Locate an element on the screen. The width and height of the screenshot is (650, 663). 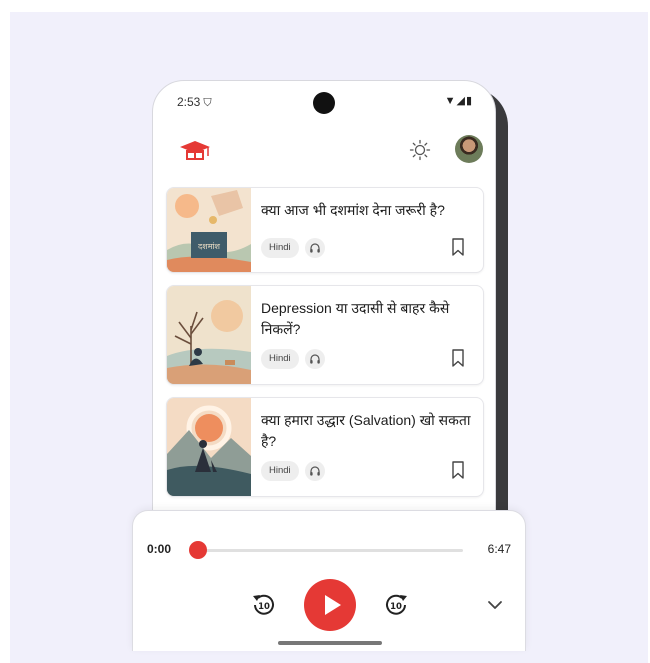
app-bar is located at coordinates (324, 151).